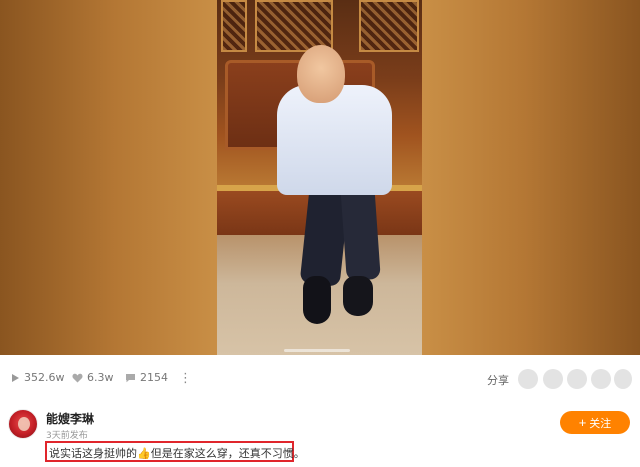  What do you see at coordinates (44, 377) in the screenshot?
I see `play-count-value: 352.6w` at bounding box center [44, 377].